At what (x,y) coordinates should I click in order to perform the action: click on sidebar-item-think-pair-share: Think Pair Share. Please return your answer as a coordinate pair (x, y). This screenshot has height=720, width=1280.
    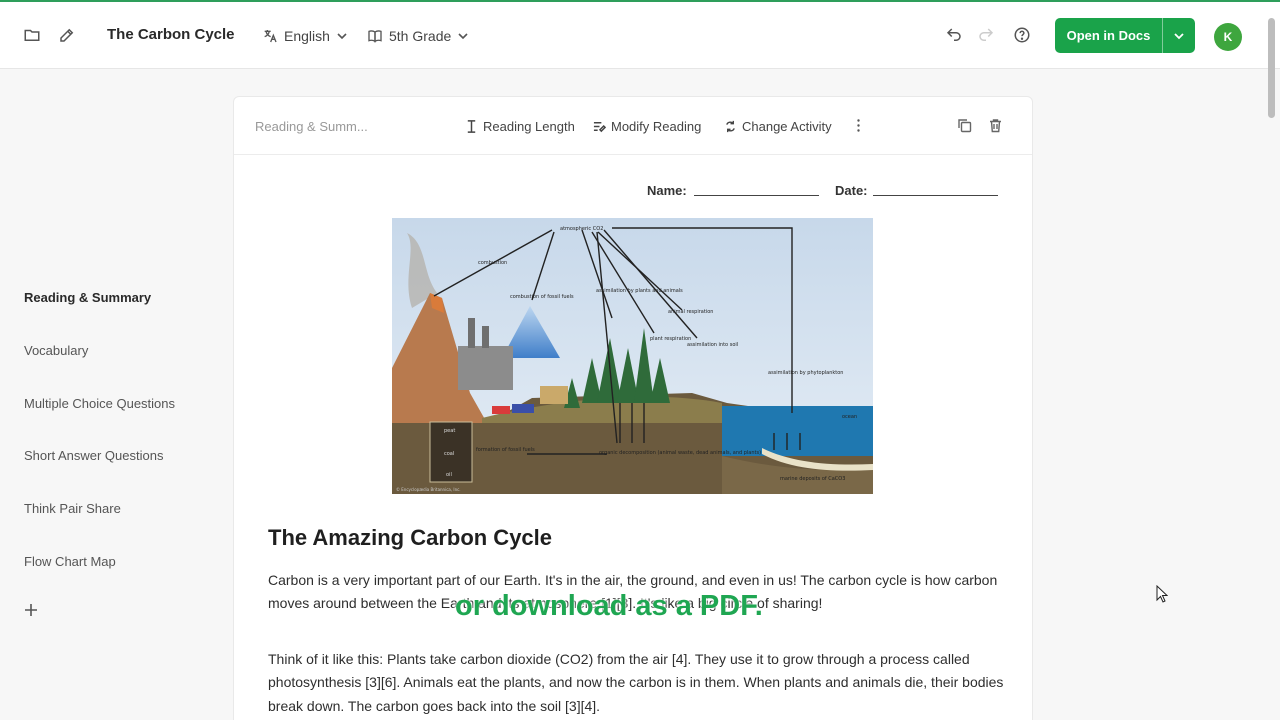
    Looking at the image, I should click on (72, 508).